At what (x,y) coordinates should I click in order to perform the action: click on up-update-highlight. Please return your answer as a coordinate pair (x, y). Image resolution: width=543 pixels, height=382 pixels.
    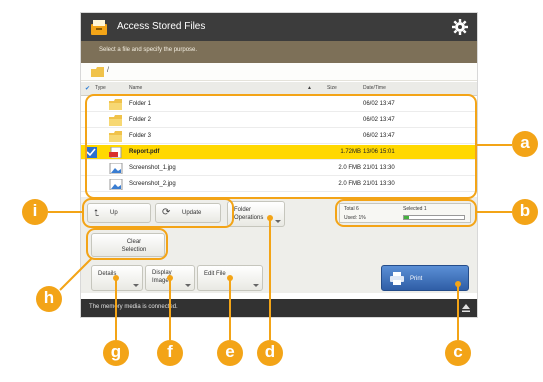
    Looking at the image, I should click on (158, 213).